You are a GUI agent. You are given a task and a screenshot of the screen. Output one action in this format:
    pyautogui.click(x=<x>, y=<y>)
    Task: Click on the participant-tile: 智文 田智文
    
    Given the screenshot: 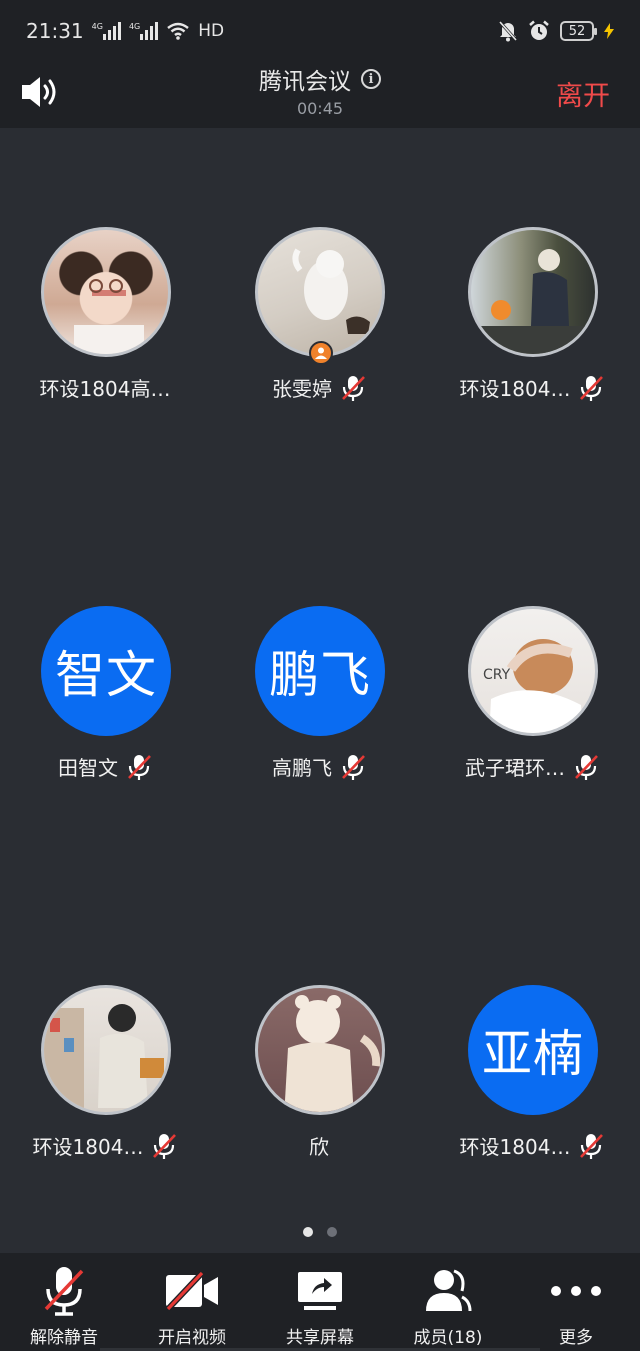 What is the action you would take?
    pyautogui.click(x=105, y=706)
    